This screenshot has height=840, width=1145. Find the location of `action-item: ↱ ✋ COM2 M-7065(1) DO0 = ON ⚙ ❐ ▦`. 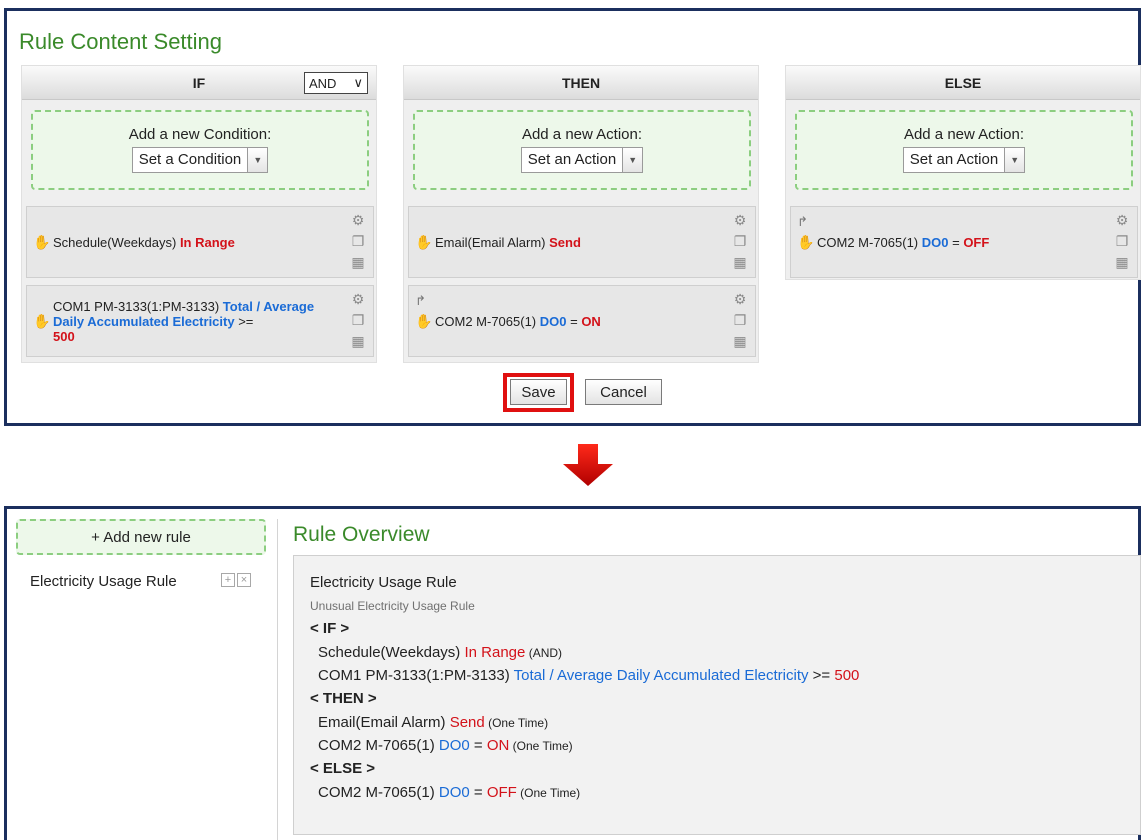

action-item: ↱ ✋ COM2 M-7065(1) DO0 = ON ⚙ ❐ ▦ is located at coordinates (582, 321).